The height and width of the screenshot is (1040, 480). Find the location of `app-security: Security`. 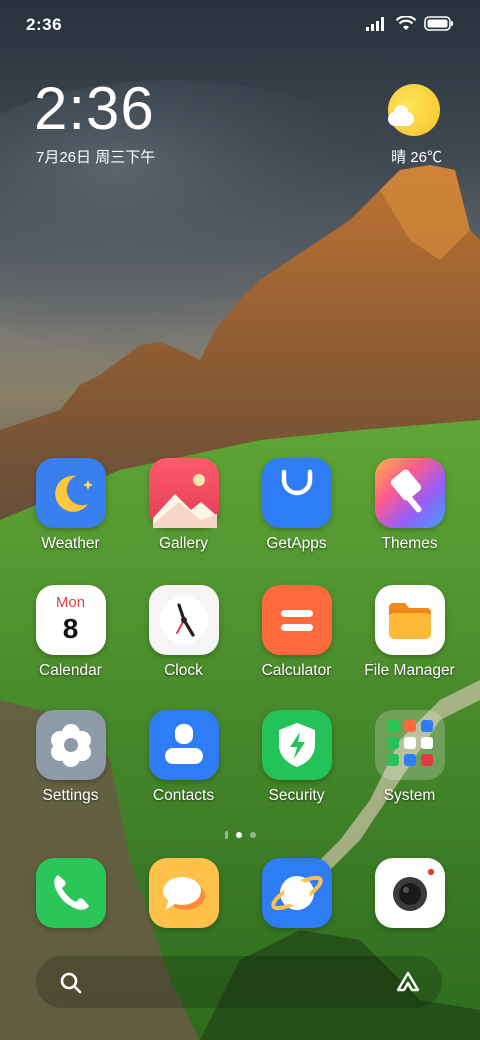

app-security: Security is located at coordinates (296, 757).